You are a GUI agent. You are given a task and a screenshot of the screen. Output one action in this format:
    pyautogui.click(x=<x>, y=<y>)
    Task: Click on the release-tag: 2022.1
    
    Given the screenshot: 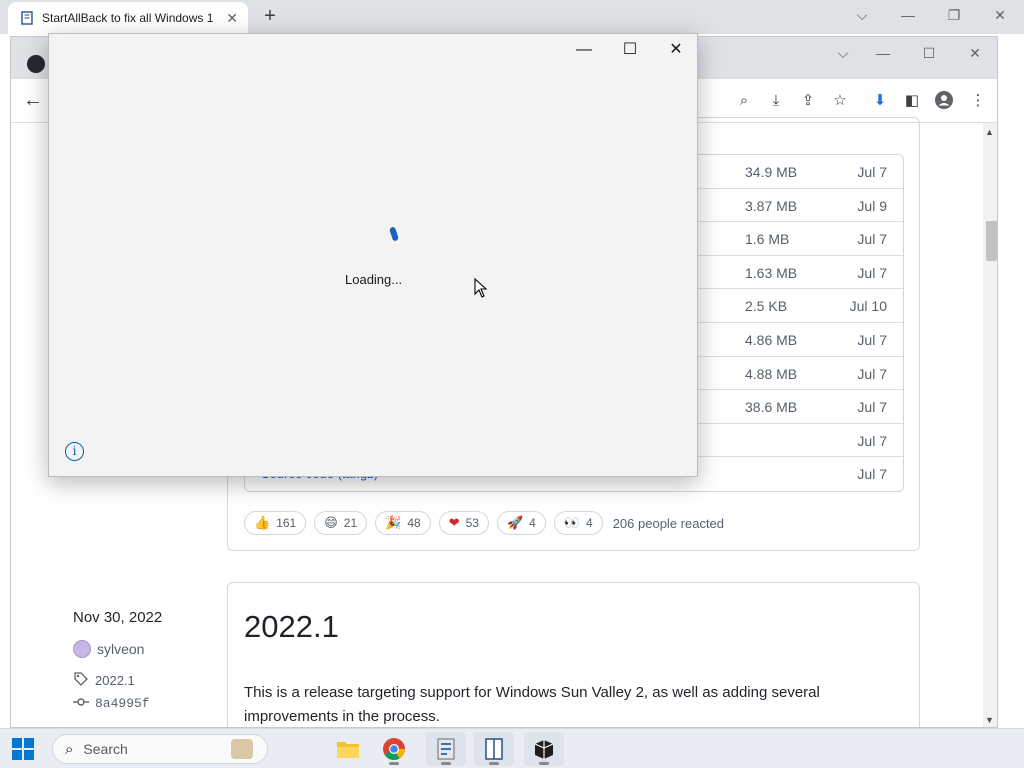 What is the action you would take?
    pyautogui.click(x=104, y=680)
    